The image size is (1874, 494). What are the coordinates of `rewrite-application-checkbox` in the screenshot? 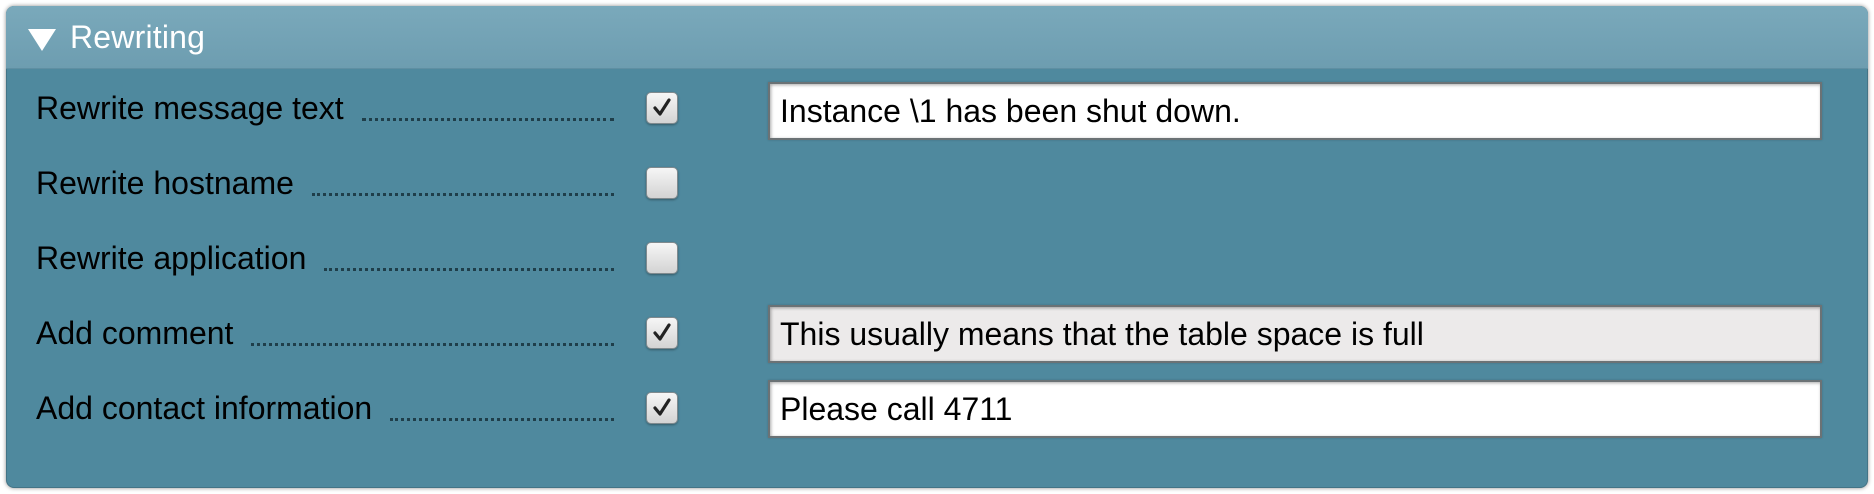 It's located at (662, 258).